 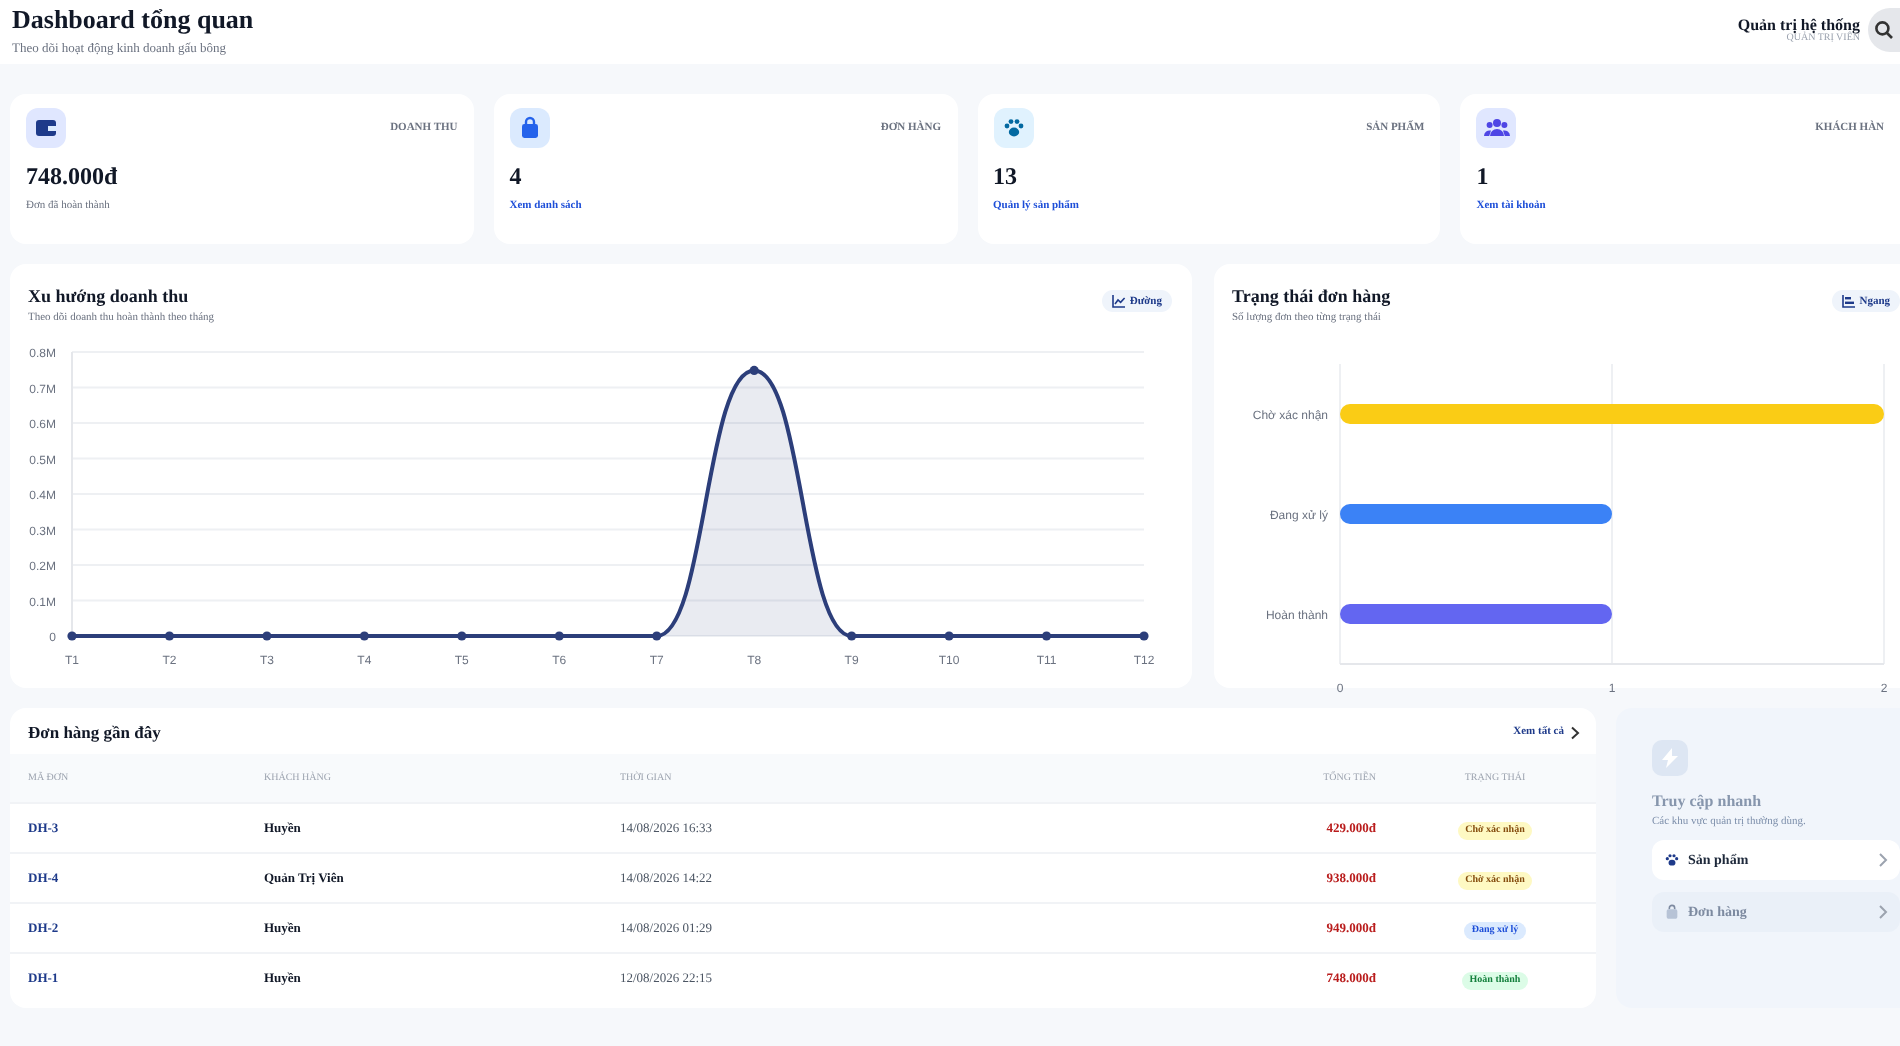 What do you see at coordinates (1311, 296) in the screenshot?
I see `chart-title: Trạng thái đơn hàng` at bounding box center [1311, 296].